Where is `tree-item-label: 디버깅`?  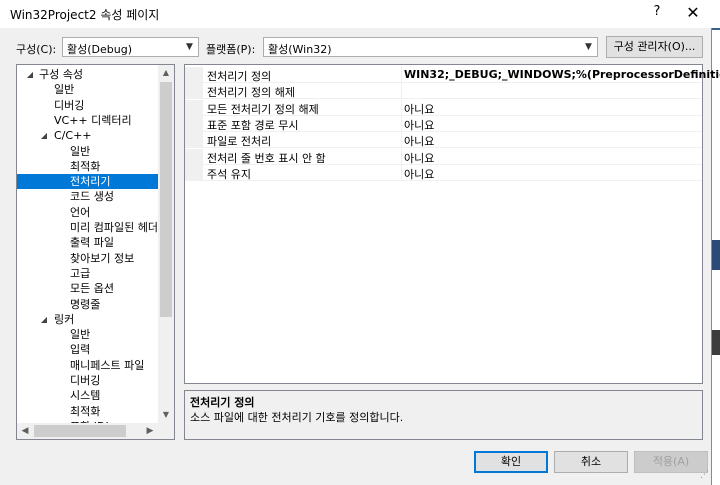 tree-item-label: 디버깅 is located at coordinates (69, 105).